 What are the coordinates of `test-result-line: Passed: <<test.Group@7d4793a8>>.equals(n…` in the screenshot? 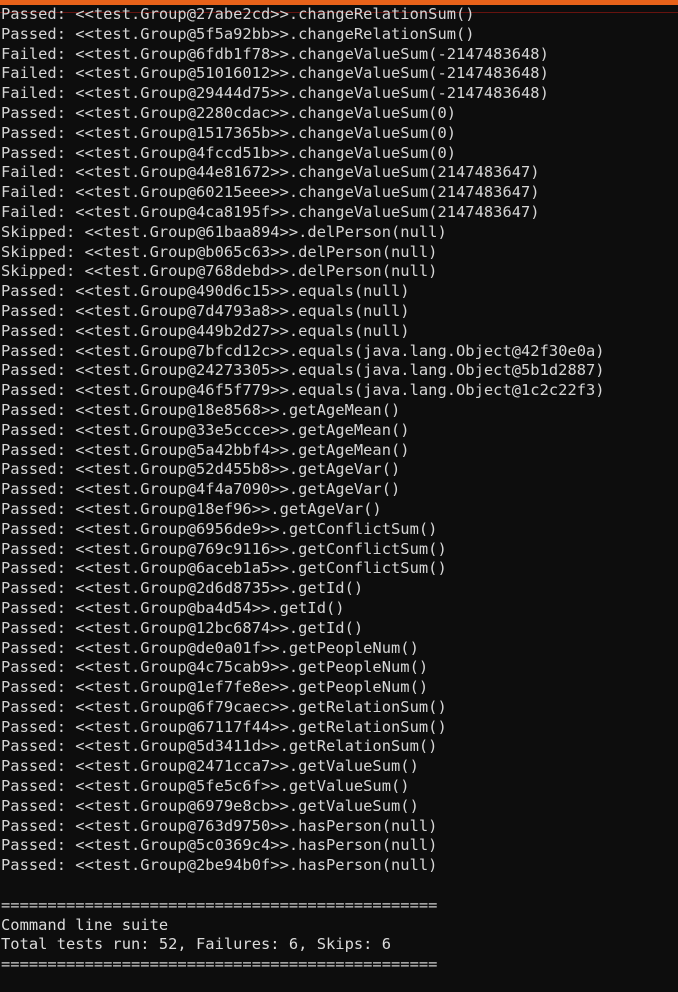 It's located at (205, 310).